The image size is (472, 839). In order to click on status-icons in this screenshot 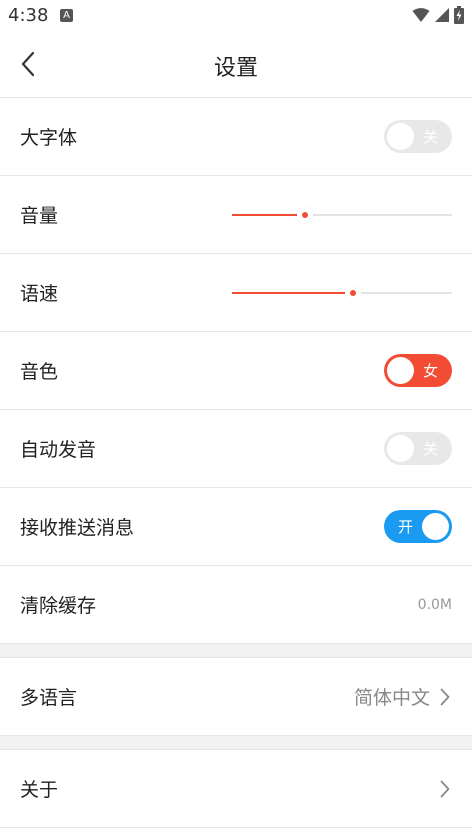, I will do `click(438, 15)`.